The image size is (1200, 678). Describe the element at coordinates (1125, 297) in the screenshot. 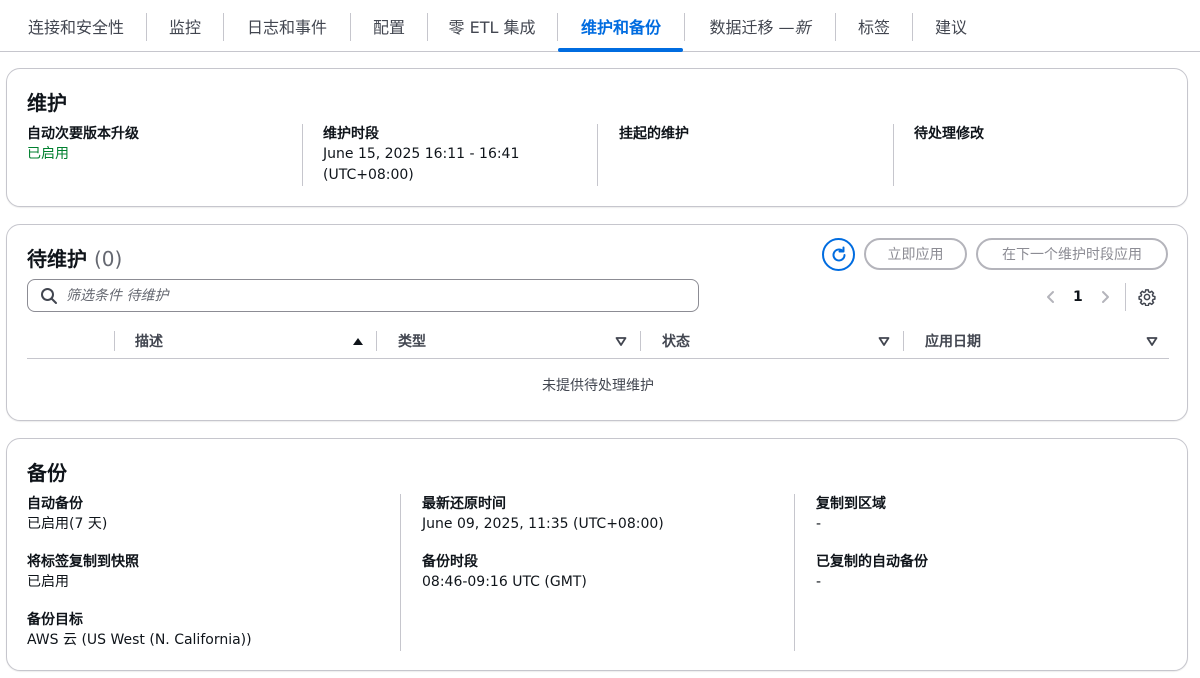

I see `pager-divider` at that location.